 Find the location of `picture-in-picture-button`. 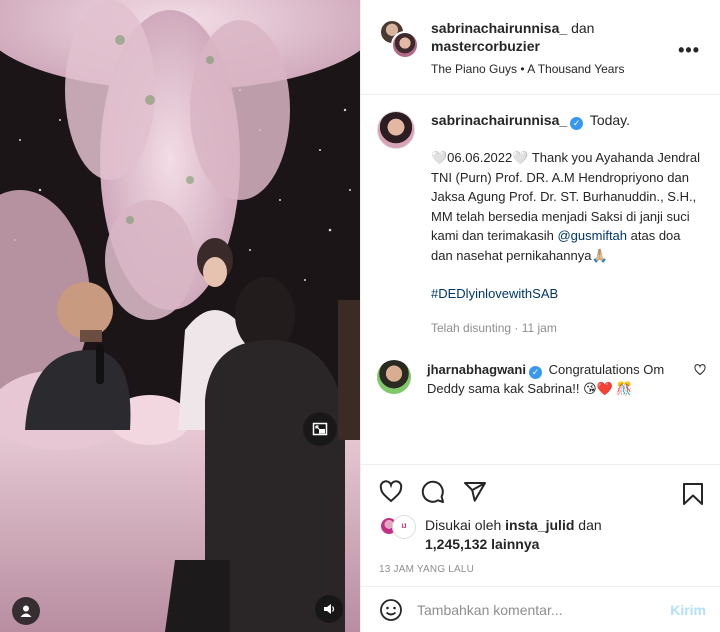

picture-in-picture-button is located at coordinates (320, 429).